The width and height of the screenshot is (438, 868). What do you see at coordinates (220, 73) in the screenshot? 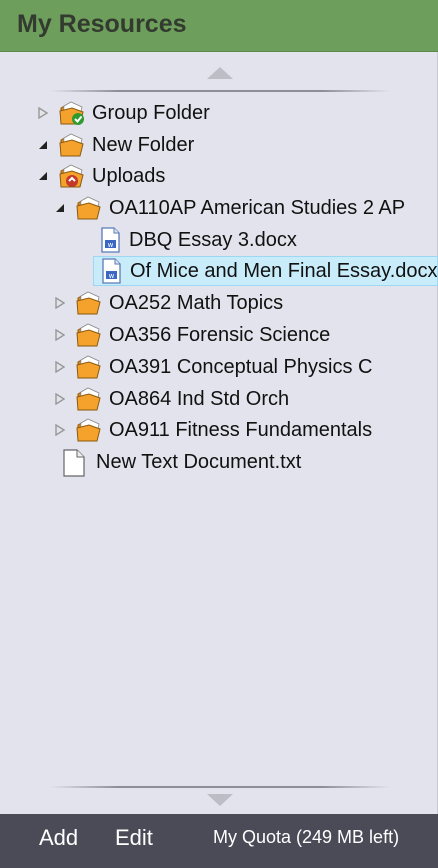
I see `scroll-up-arrow-icon` at bounding box center [220, 73].